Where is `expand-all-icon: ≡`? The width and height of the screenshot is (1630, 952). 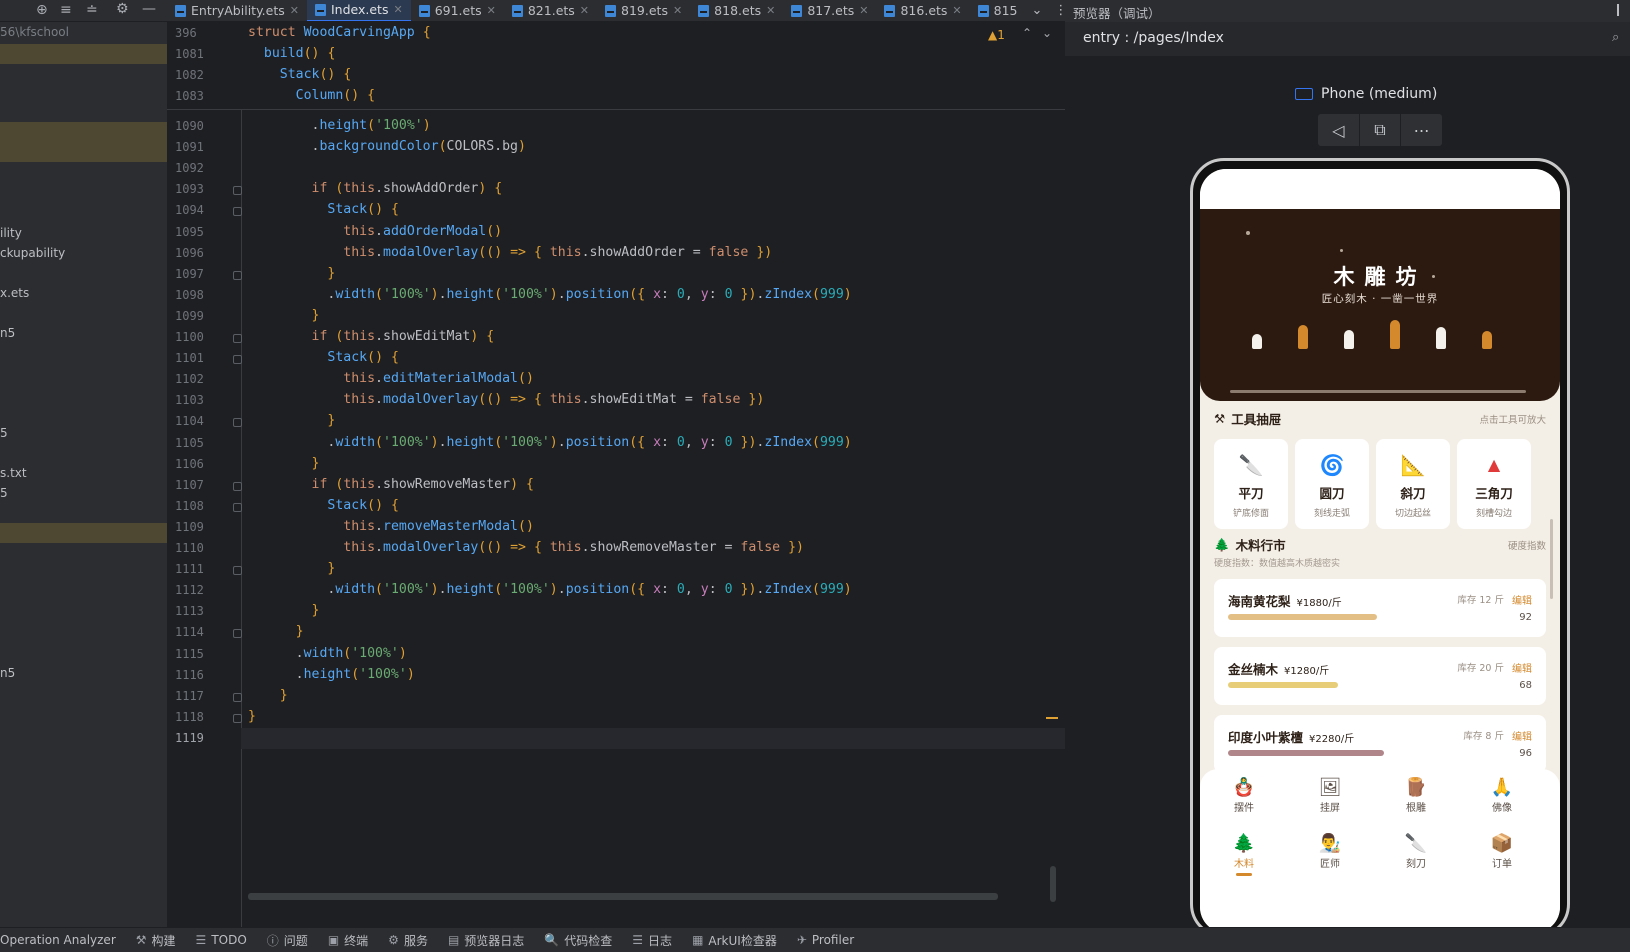
expand-all-icon: ≡ is located at coordinates (66, 10).